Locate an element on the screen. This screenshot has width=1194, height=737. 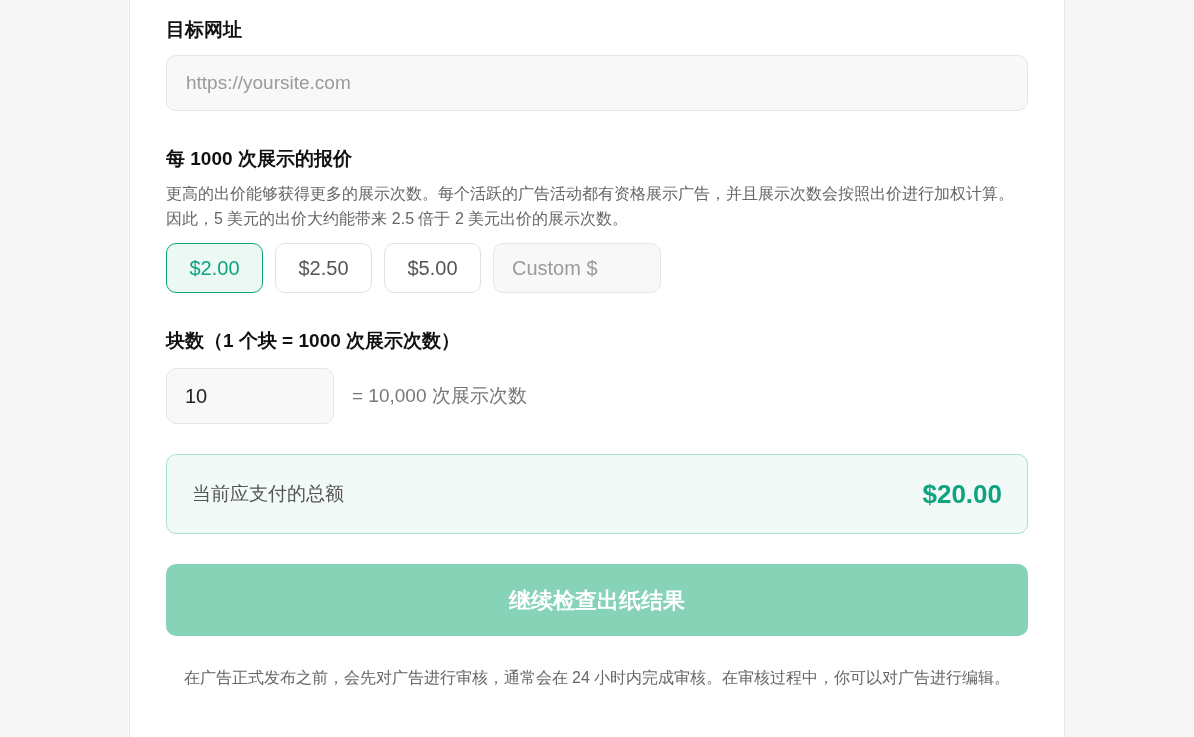
bid-option-button: $2.50 is located at coordinates (323, 268).